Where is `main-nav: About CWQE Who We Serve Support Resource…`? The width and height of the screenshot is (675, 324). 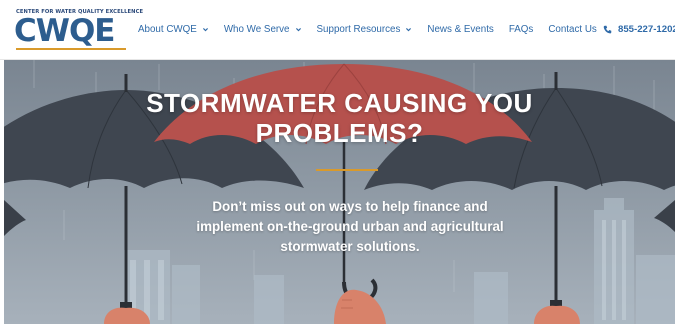
main-nav: About CWQE Who We Serve Support Resource… is located at coordinates (375, 29).